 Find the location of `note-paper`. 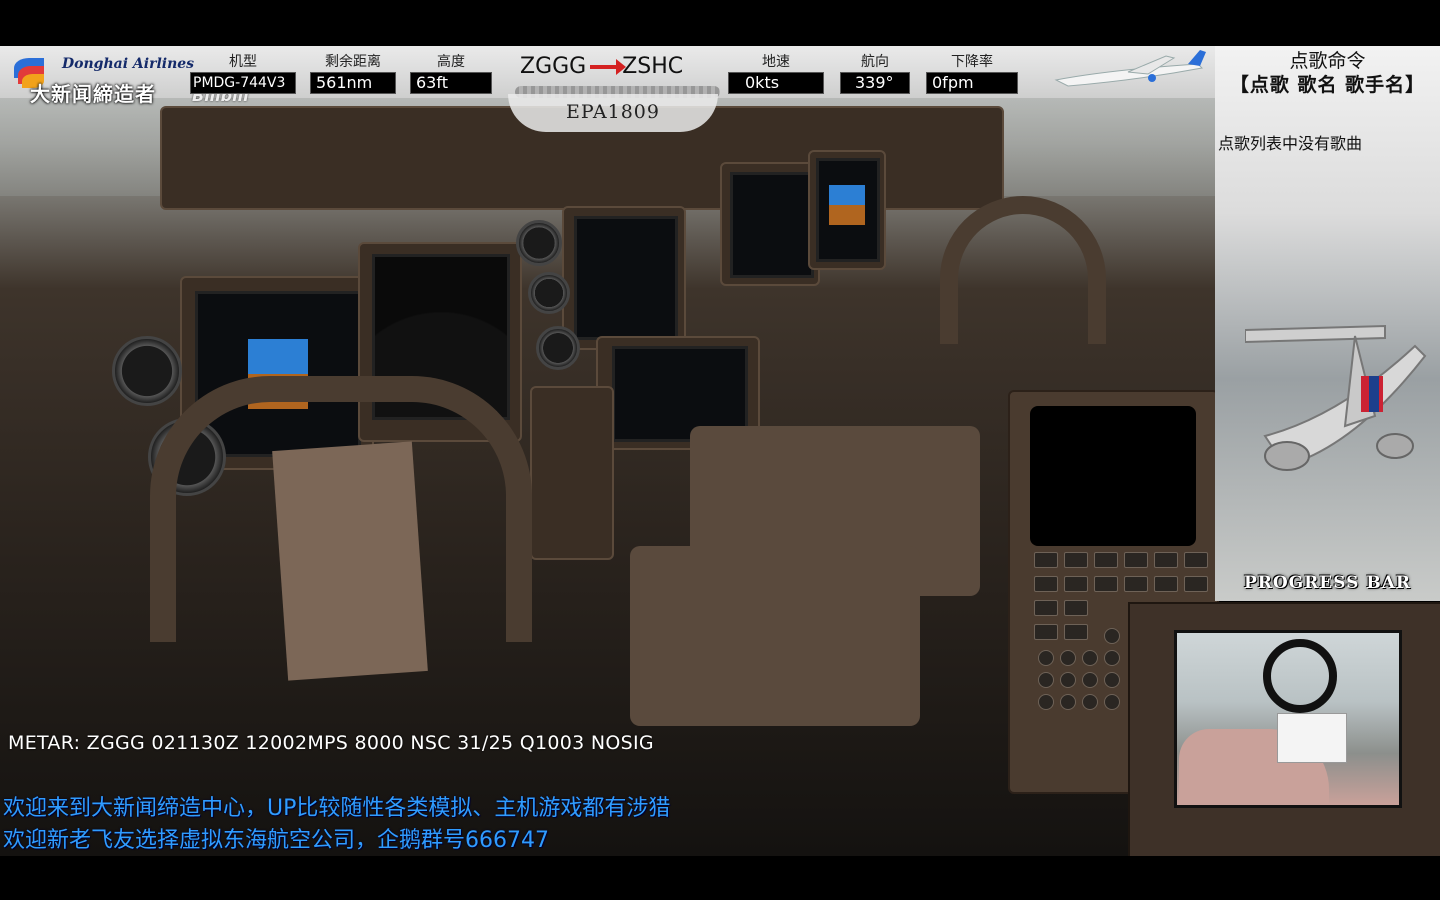

note-paper is located at coordinates (1312, 738).